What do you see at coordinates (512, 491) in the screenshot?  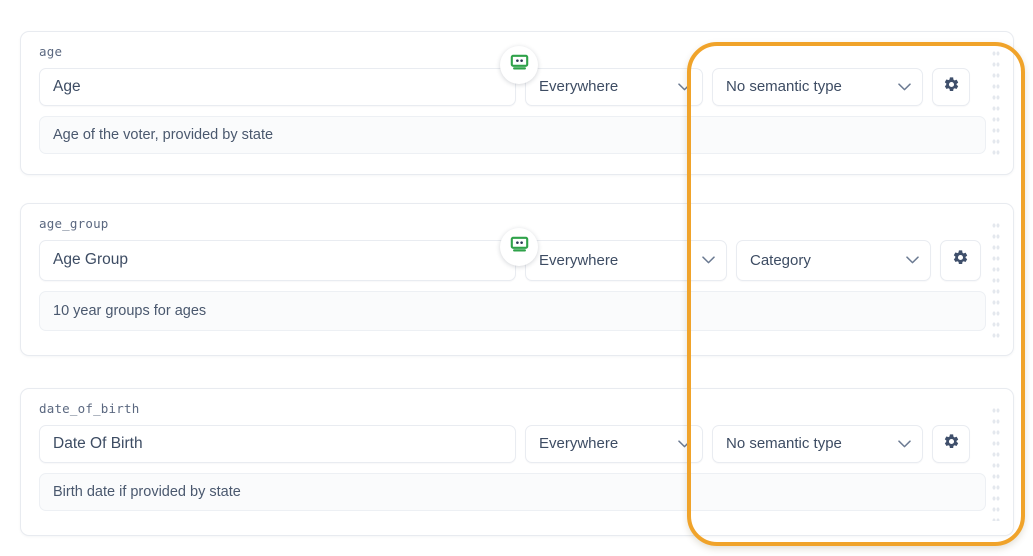 I see `description-input: Birth date if provided by state` at bounding box center [512, 491].